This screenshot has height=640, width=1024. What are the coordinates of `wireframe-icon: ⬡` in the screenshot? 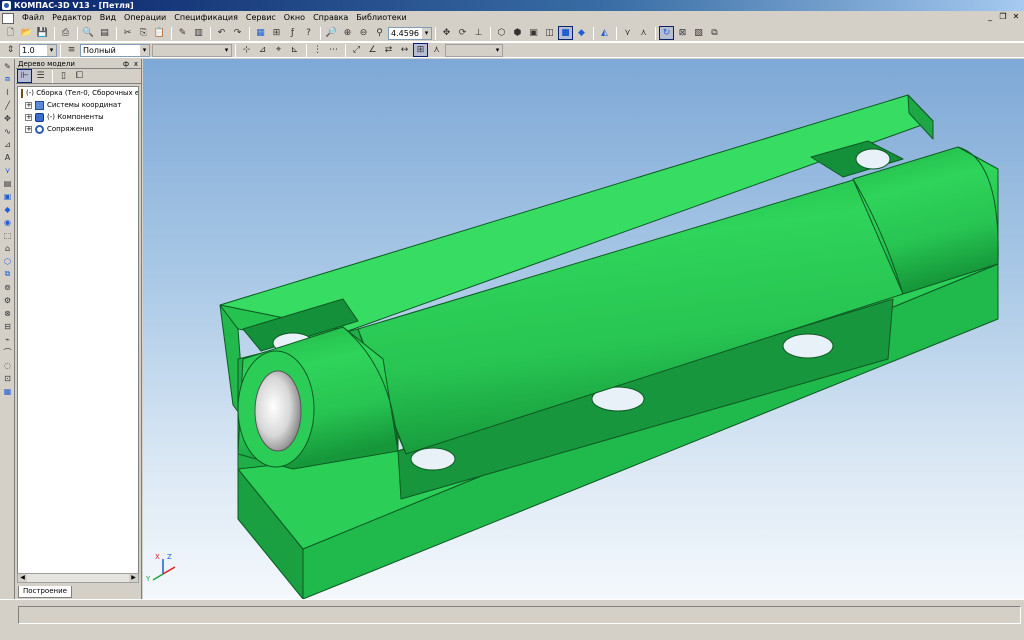 It's located at (501, 33).